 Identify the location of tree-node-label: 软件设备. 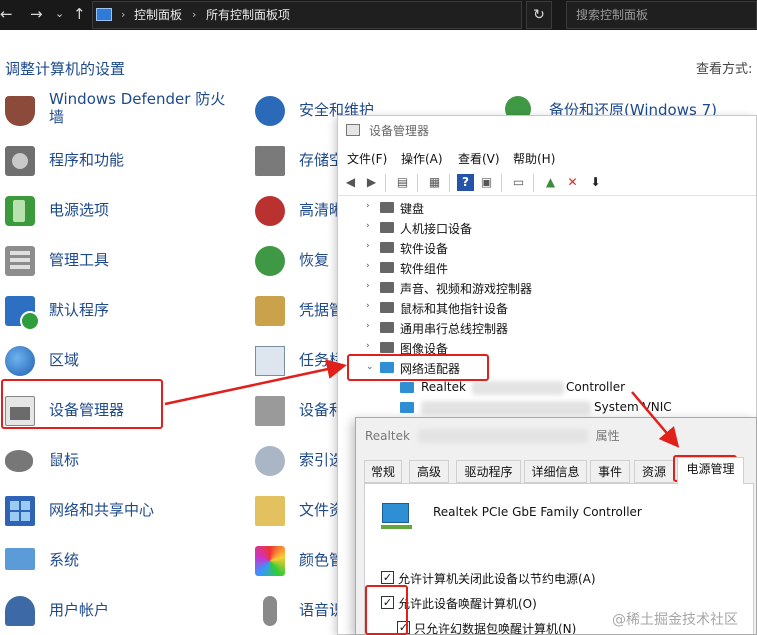
(424, 249).